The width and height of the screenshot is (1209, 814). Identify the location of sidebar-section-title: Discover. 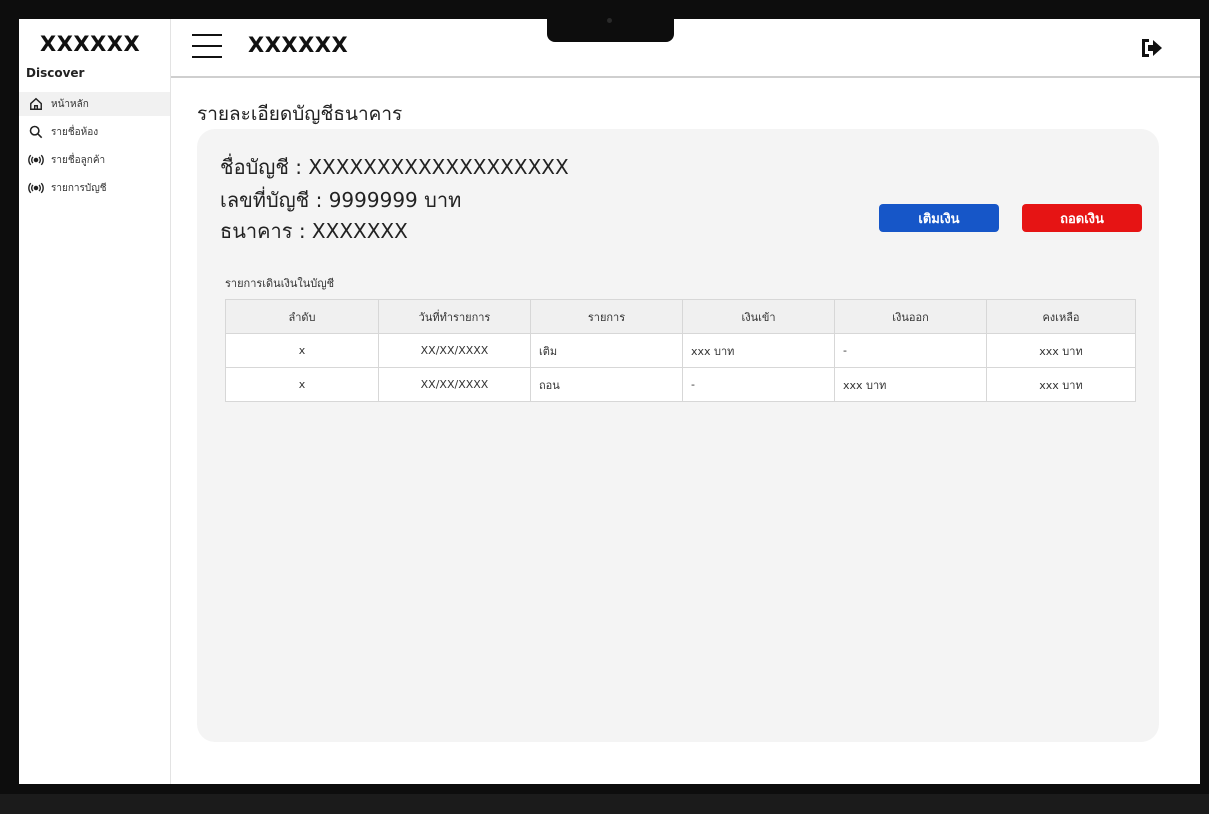
(55, 73).